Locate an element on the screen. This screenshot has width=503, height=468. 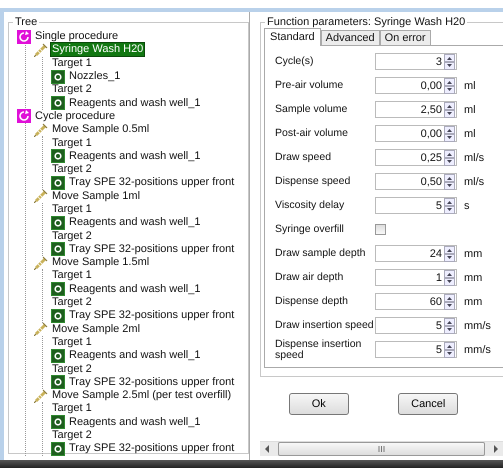
unit-label: s is located at coordinates (467, 206).